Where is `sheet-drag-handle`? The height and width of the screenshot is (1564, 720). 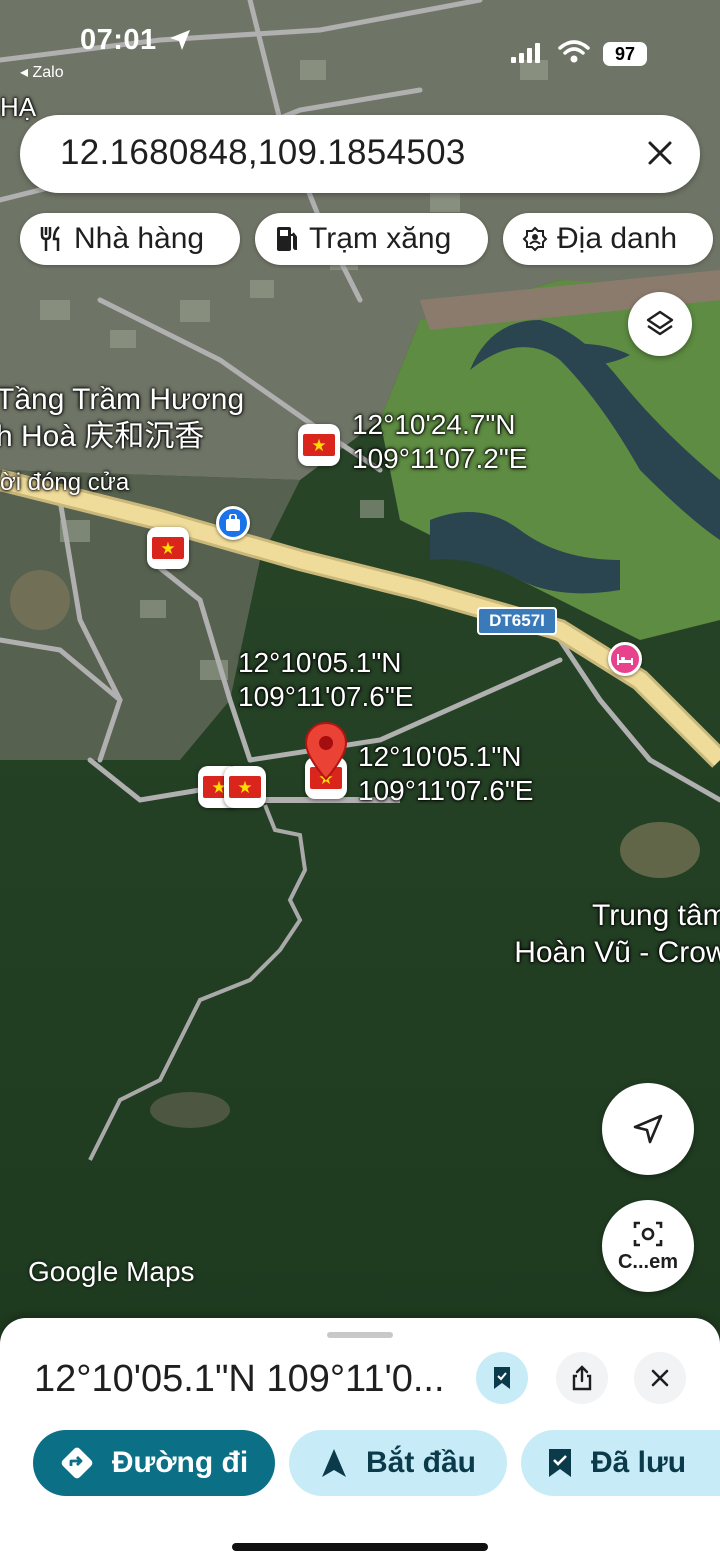
sheet-drag-handle is located at coordinates (360, 1335).